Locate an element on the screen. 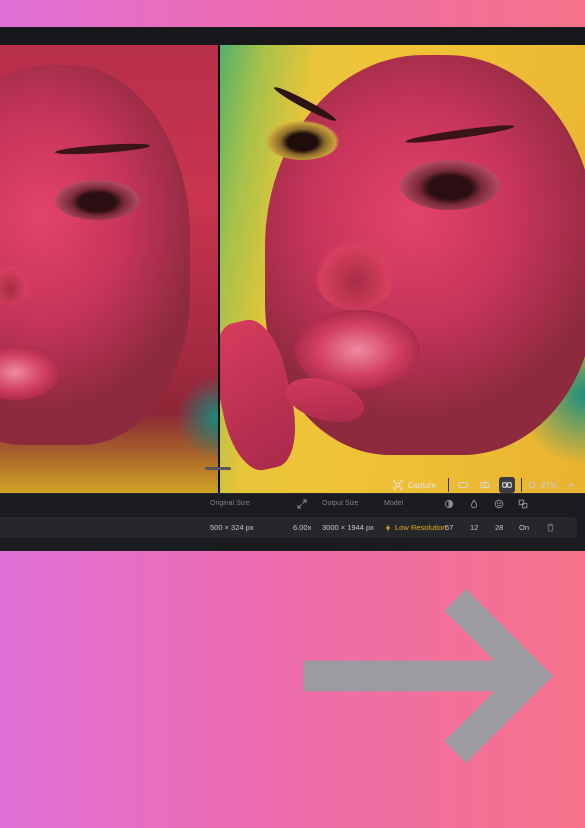  side-by-side-view-button is located at coordinates (506, 485).